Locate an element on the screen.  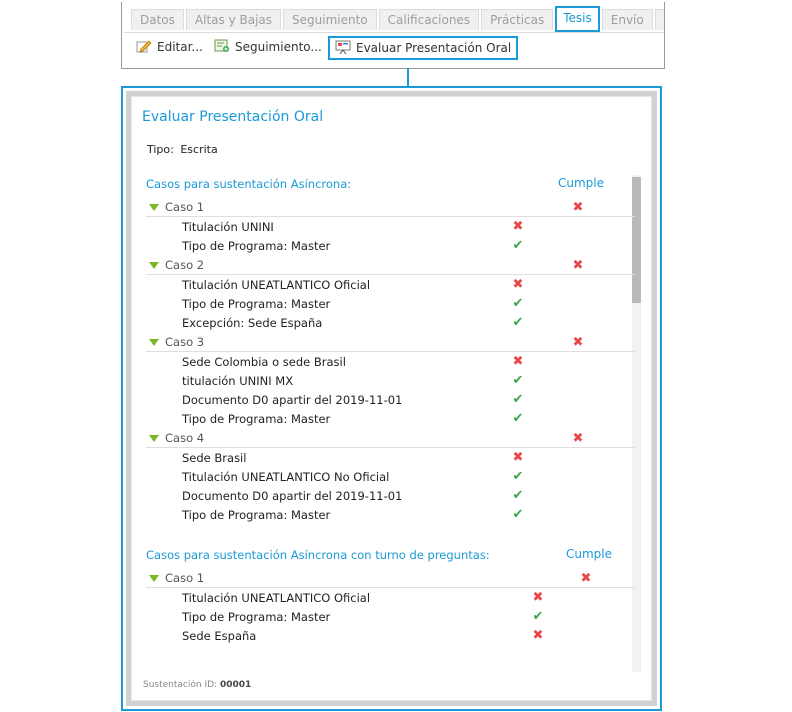
scrollbar is located at coordinates (636, 423).